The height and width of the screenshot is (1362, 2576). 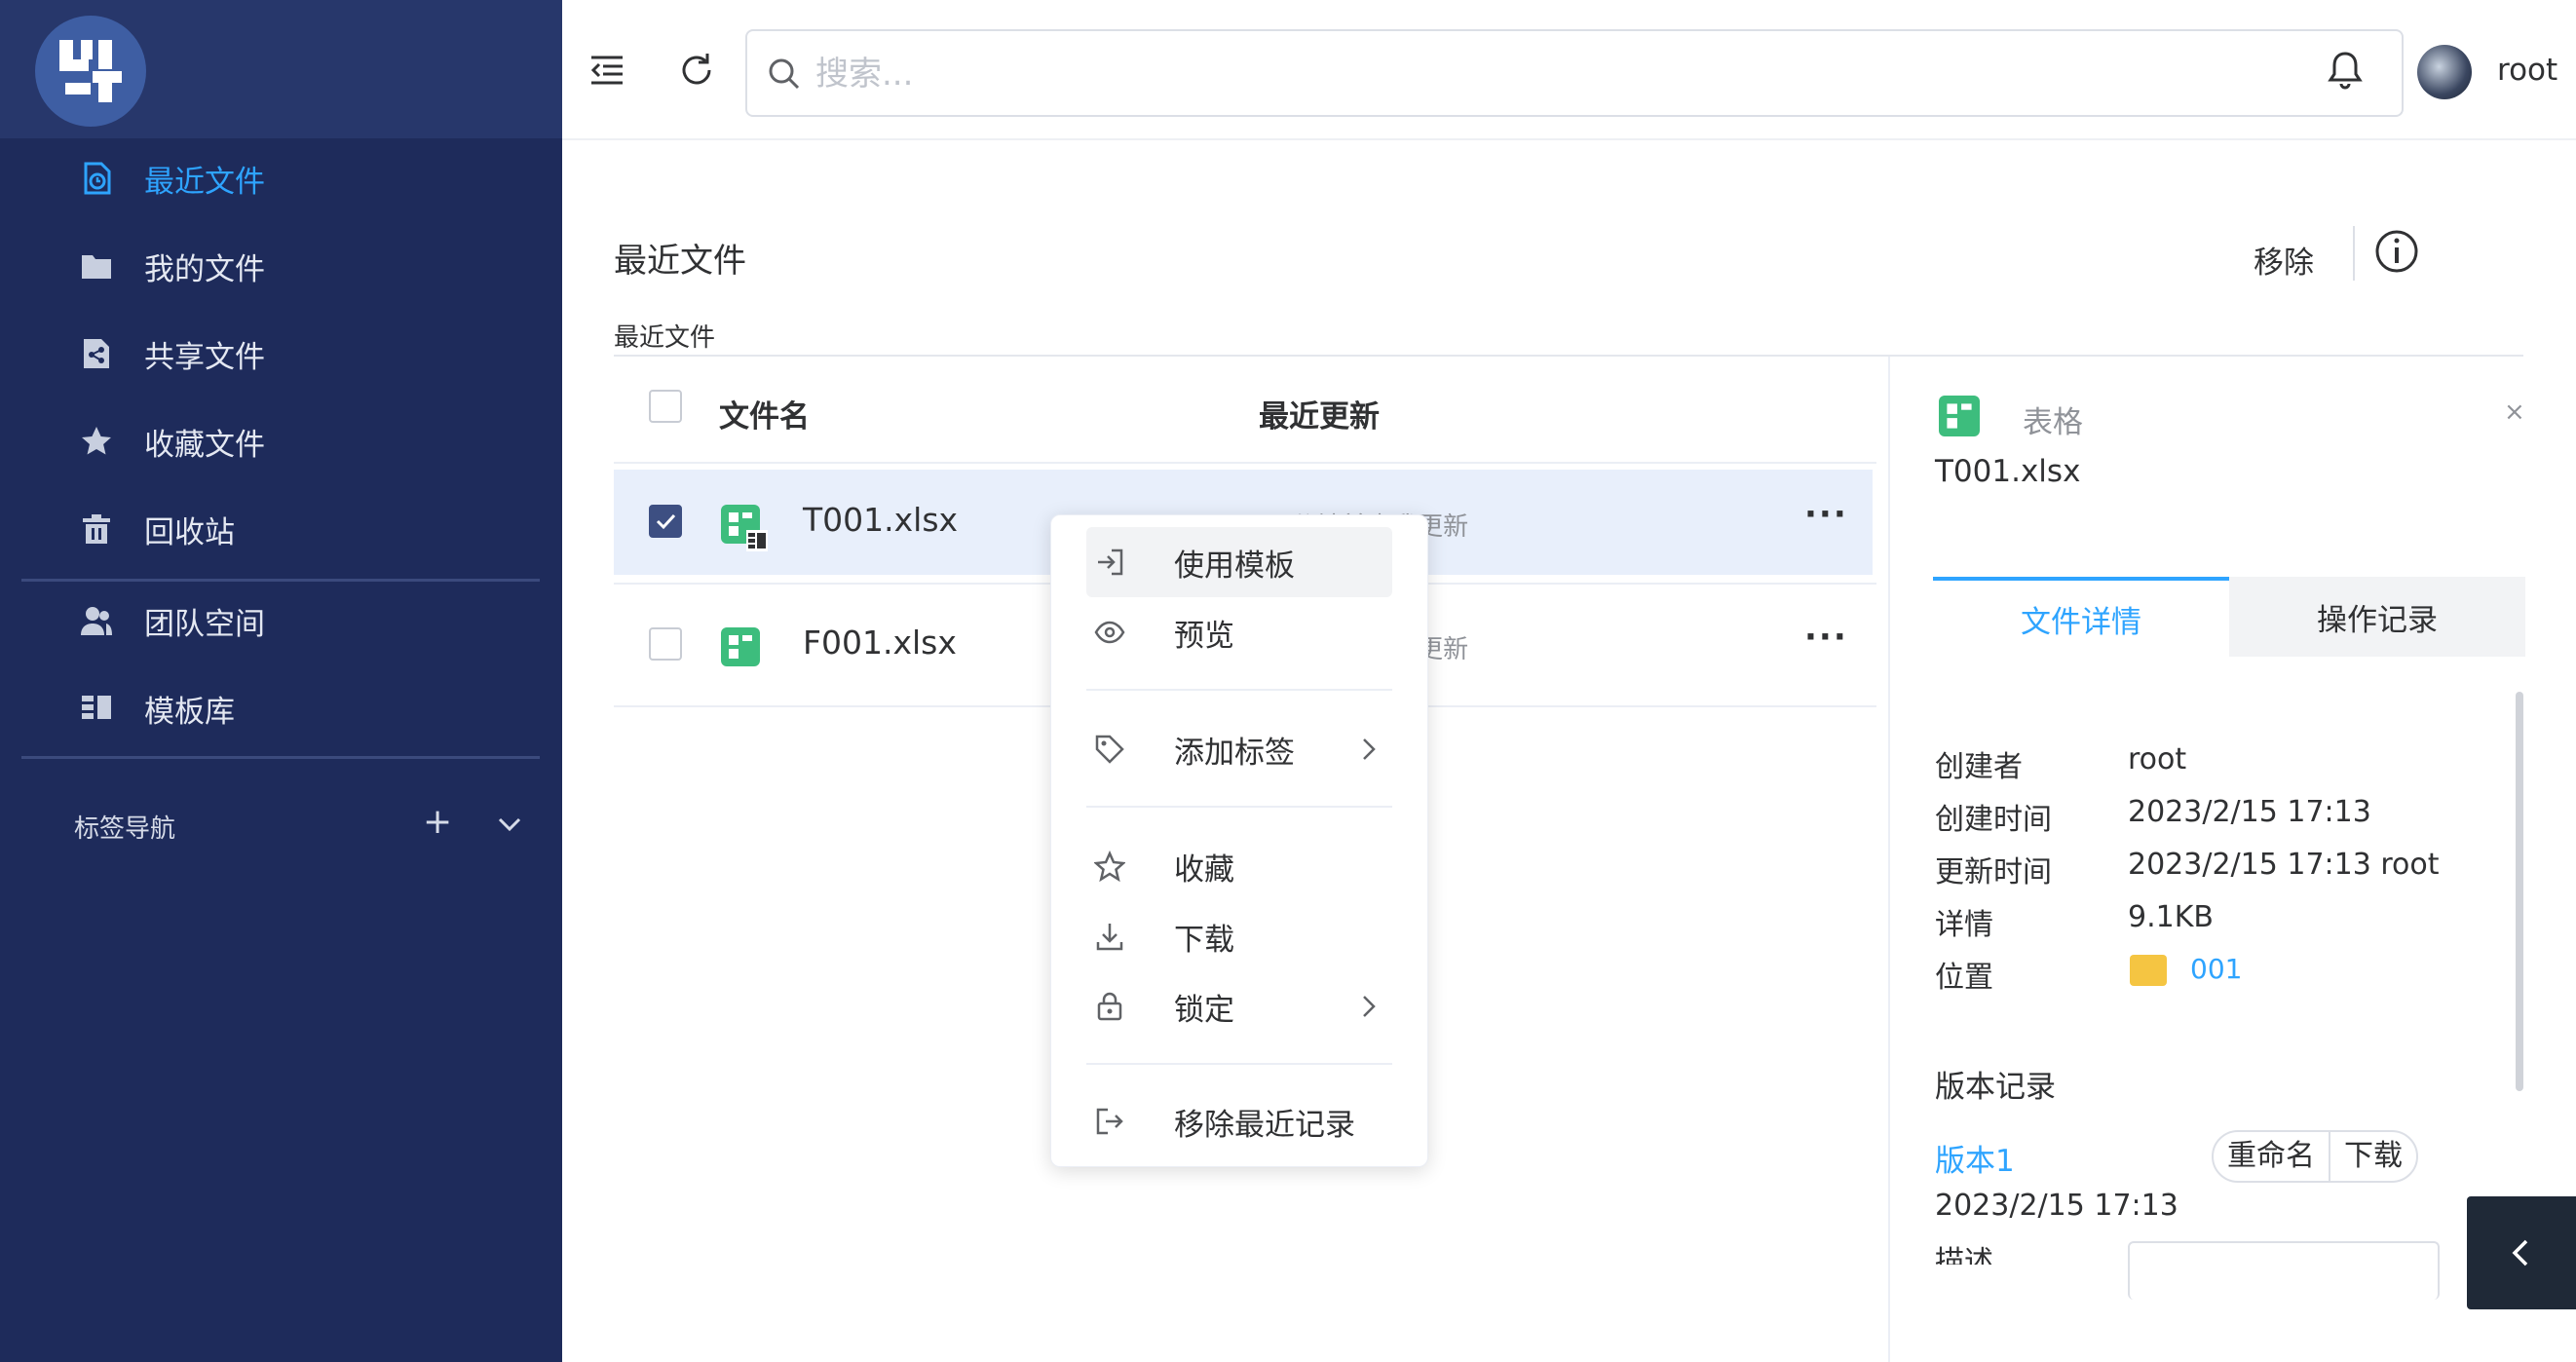 I want to click on file-name: T001.xlsx, so click(x=880, y=520).